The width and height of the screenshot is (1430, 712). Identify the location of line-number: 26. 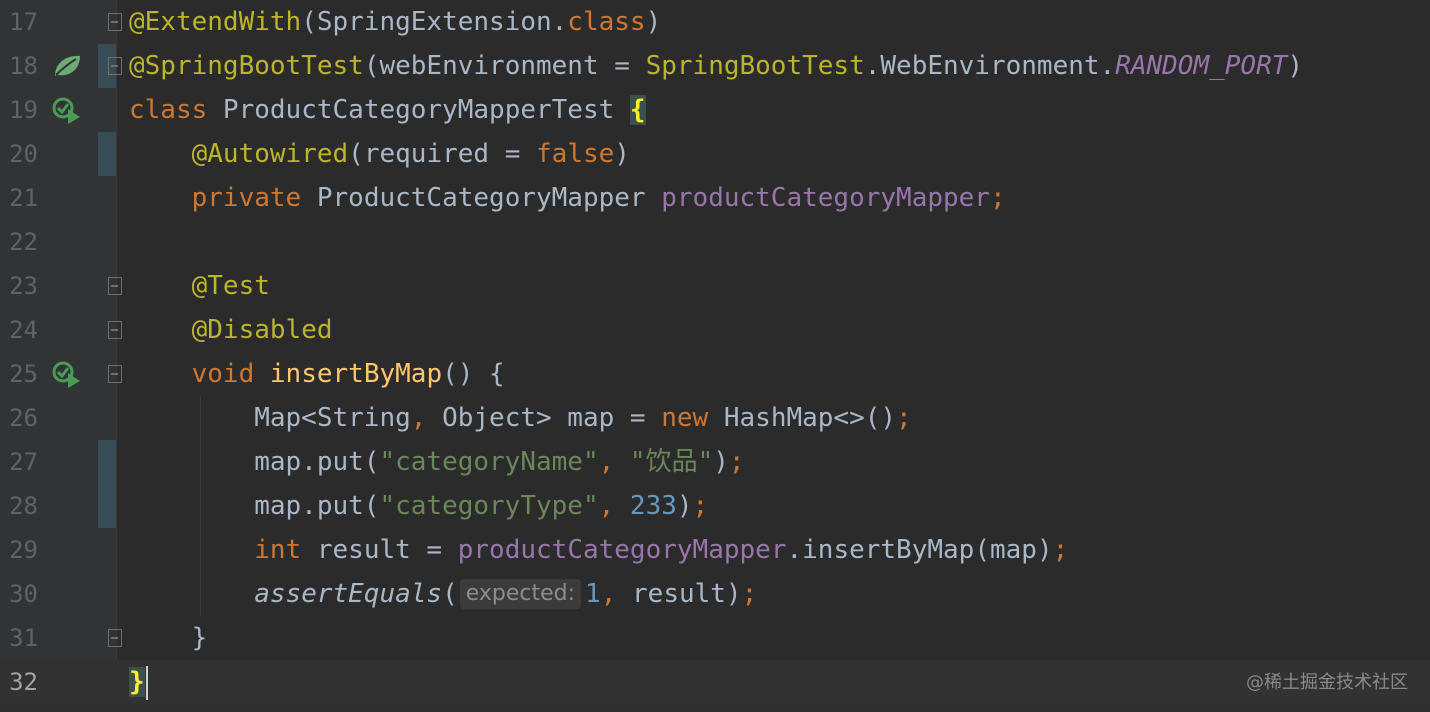
(23, 418).